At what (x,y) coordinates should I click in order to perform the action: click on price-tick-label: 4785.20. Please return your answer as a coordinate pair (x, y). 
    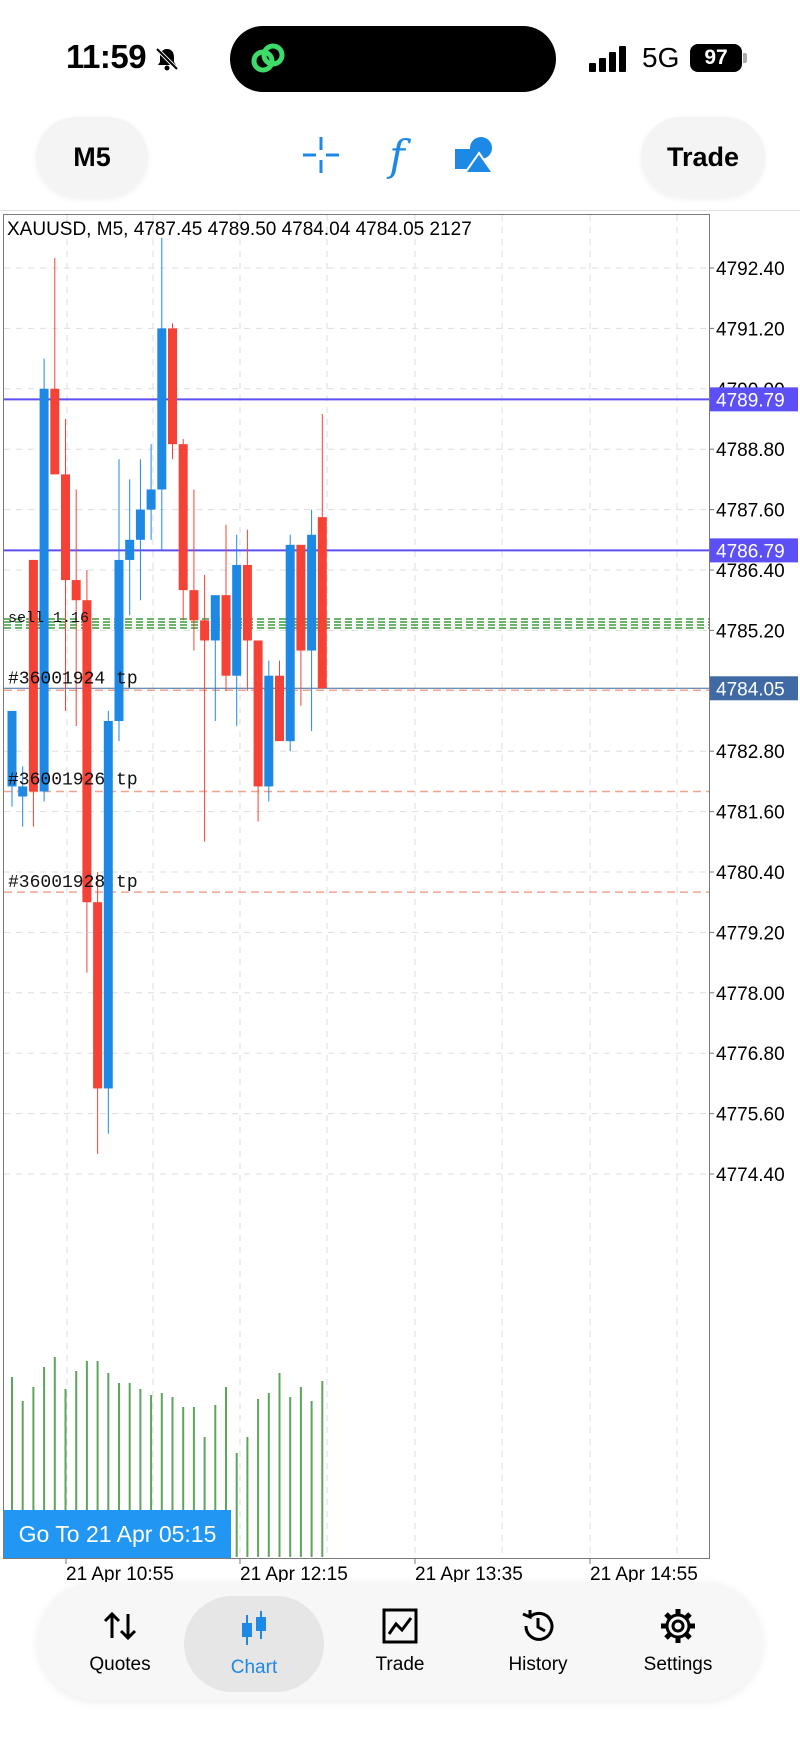
    Looking at the image, I should click on (750, 631).